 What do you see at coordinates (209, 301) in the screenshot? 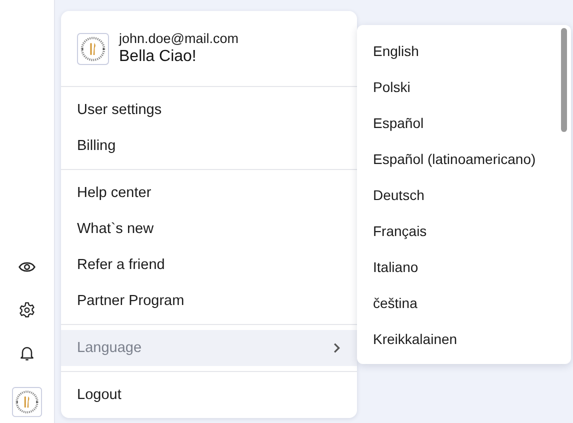
I see `menu-item: Partner Program` at bounding box center [209, 301].